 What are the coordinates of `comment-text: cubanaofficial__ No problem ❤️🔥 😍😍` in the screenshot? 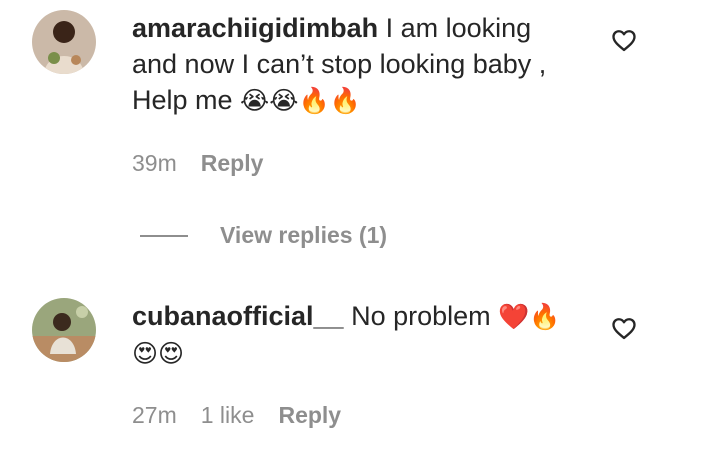 It's located at (357, 335).